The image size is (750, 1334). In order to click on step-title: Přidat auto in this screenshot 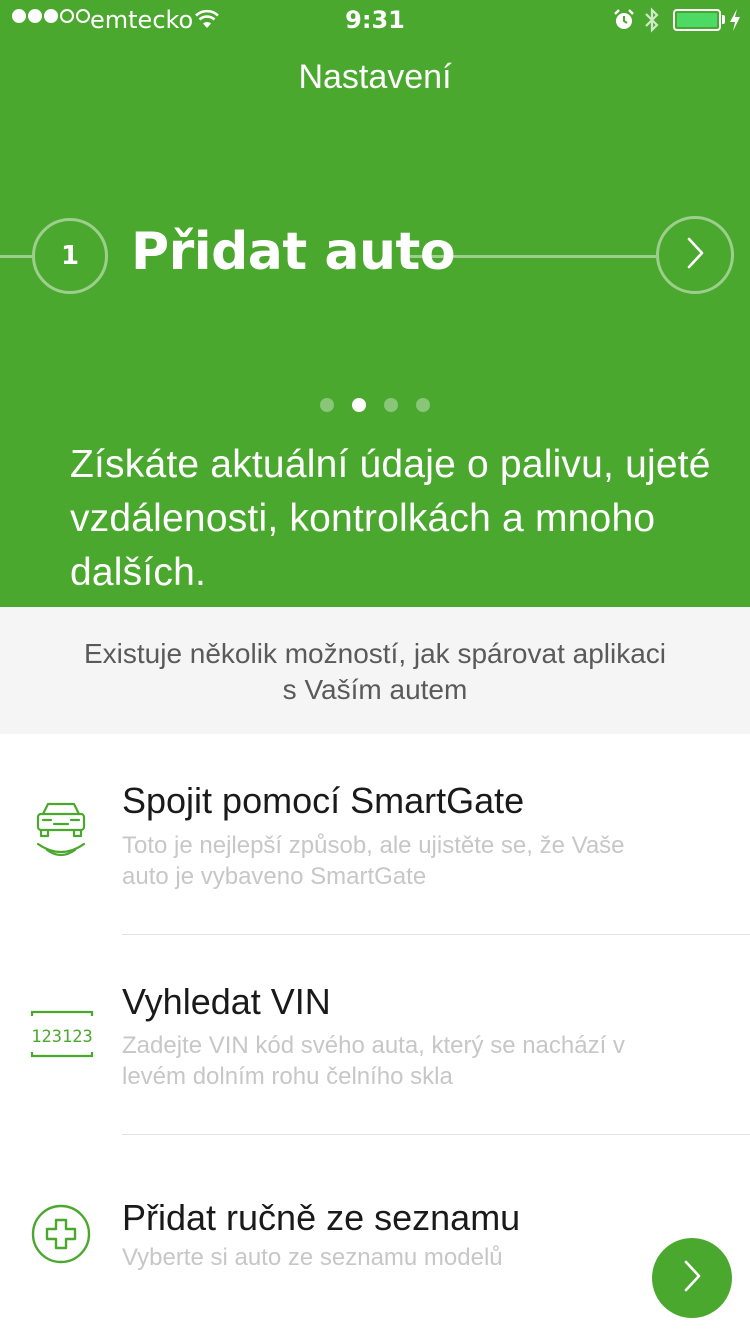, I will do `click(293, 252)`.